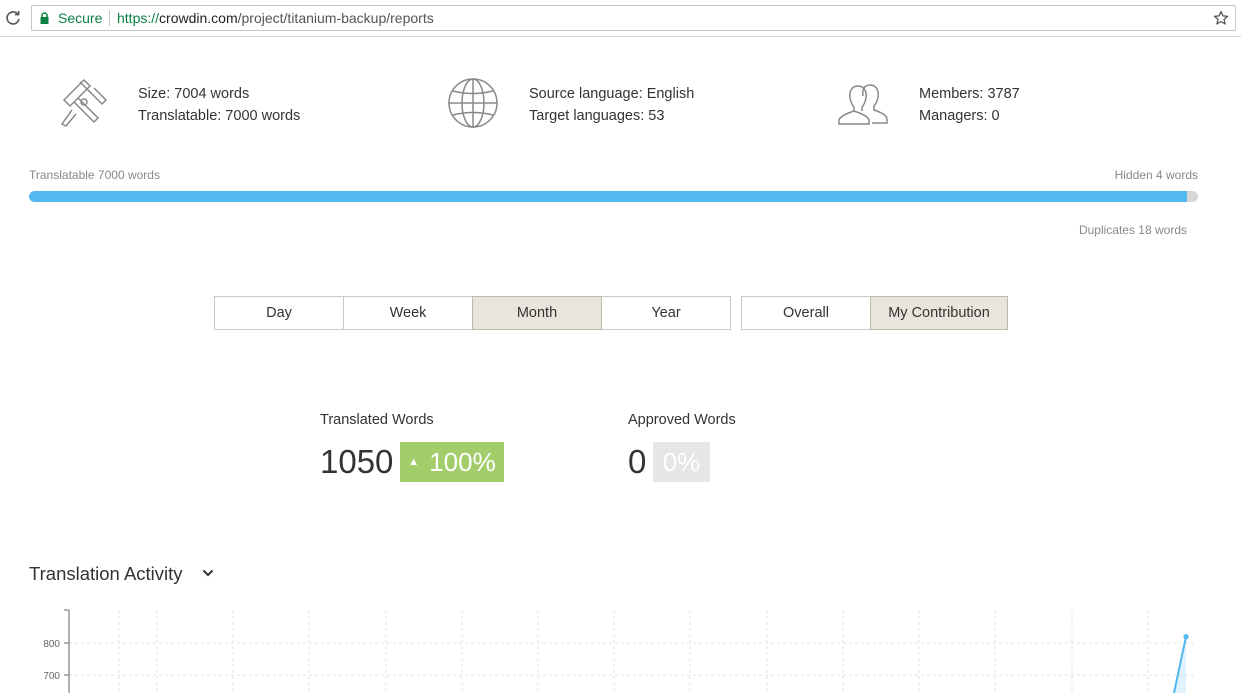  What do you see at coordinates (637, 461) in the screenshot?
I see `approved-words-value: 0` at bounding box center [637, 461].